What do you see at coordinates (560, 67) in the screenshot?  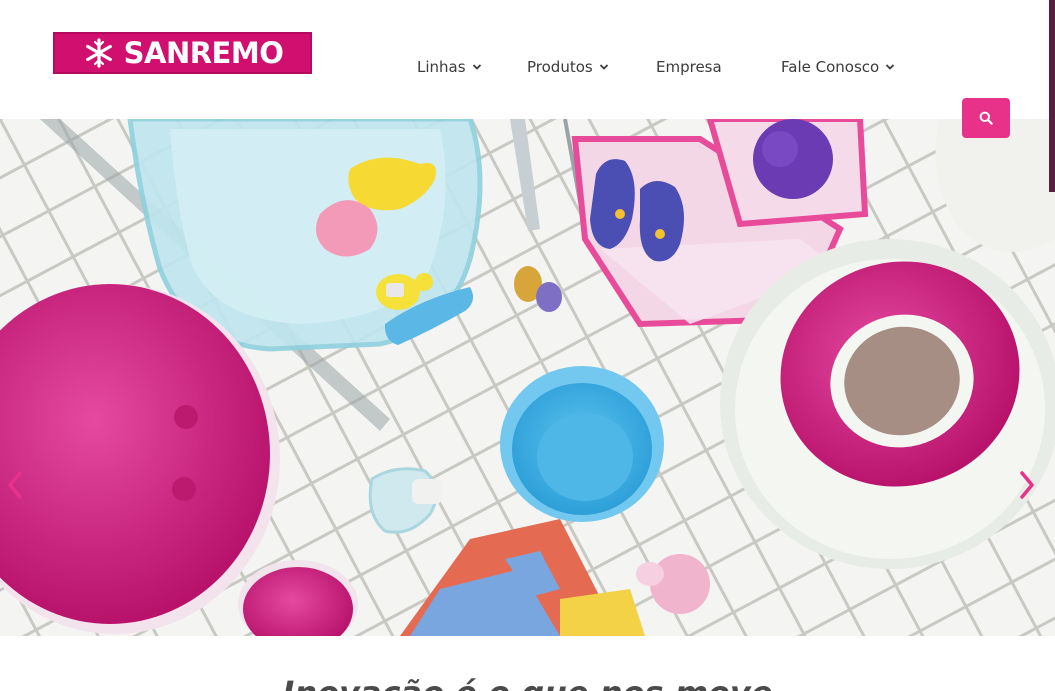 I see `nav-item-label: Produtos` at bounding box center [560, 67].